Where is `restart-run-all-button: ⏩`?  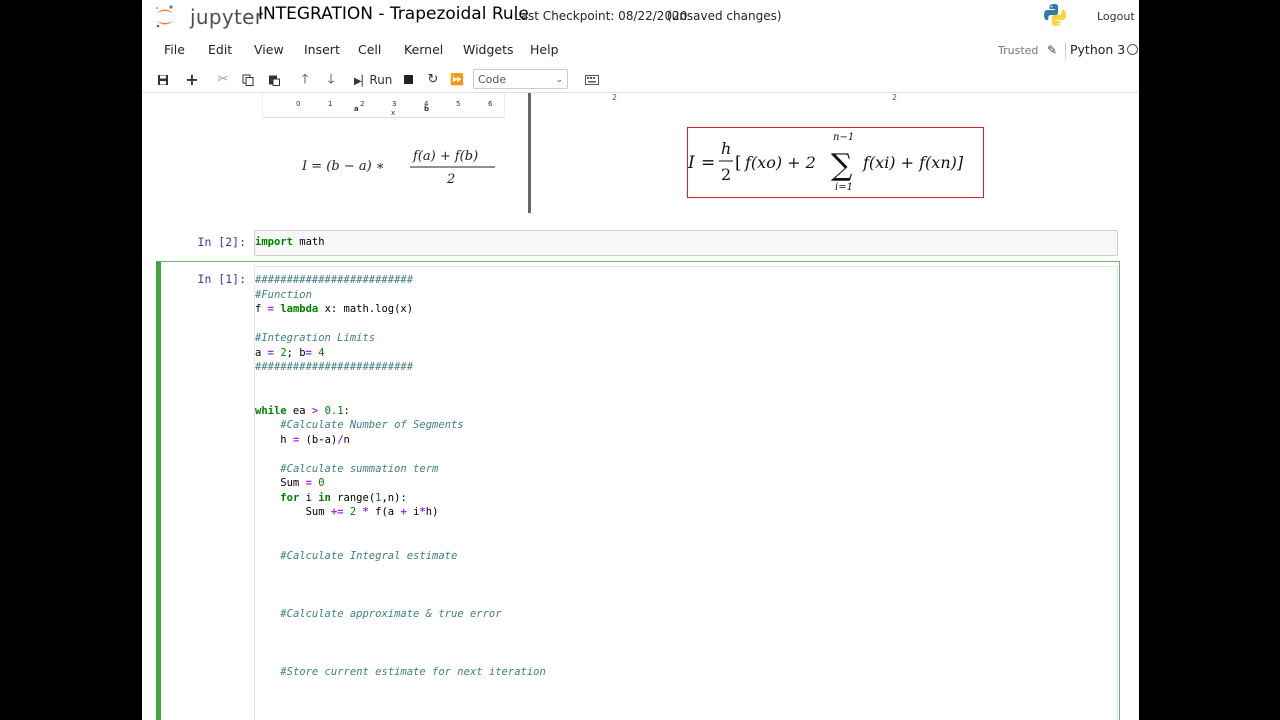
restart-run-all-button: ⏩ is located at coordinates (457, 80).